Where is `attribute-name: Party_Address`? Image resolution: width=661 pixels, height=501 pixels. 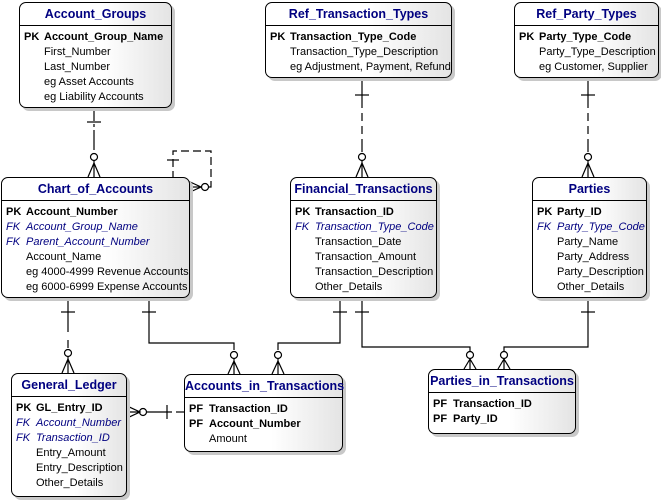 attribute-name: Party_Address is located at coordinates (593, 257).